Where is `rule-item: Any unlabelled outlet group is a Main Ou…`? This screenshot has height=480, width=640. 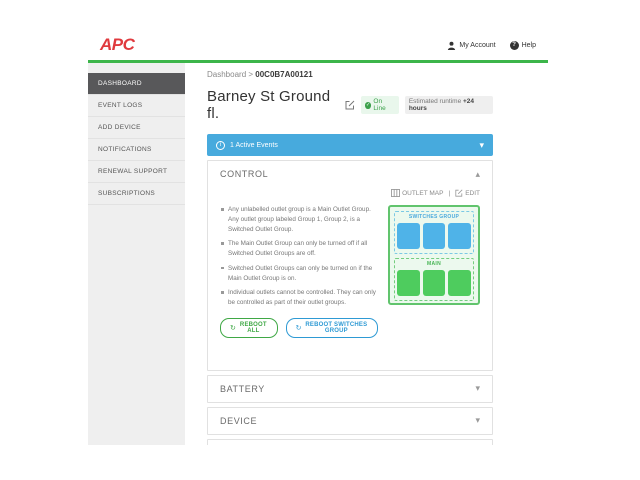
rule-item: Any unlabelled outlet group is a Main Ou… is located at coordinates (299, 219).